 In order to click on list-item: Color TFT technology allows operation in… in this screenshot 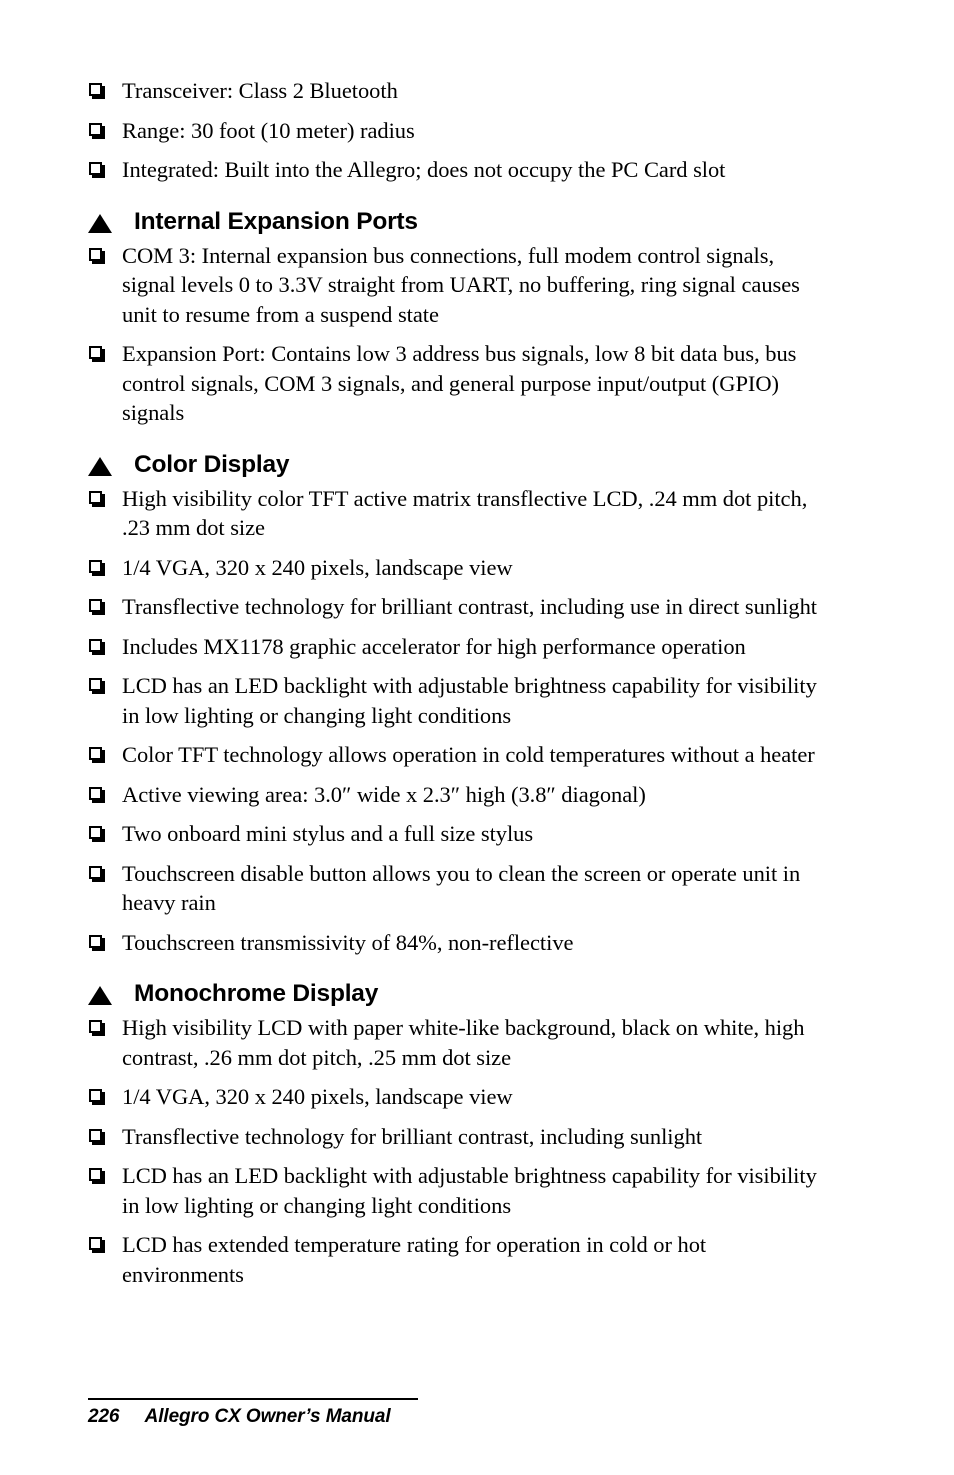, I will do `click(456, 755)`.